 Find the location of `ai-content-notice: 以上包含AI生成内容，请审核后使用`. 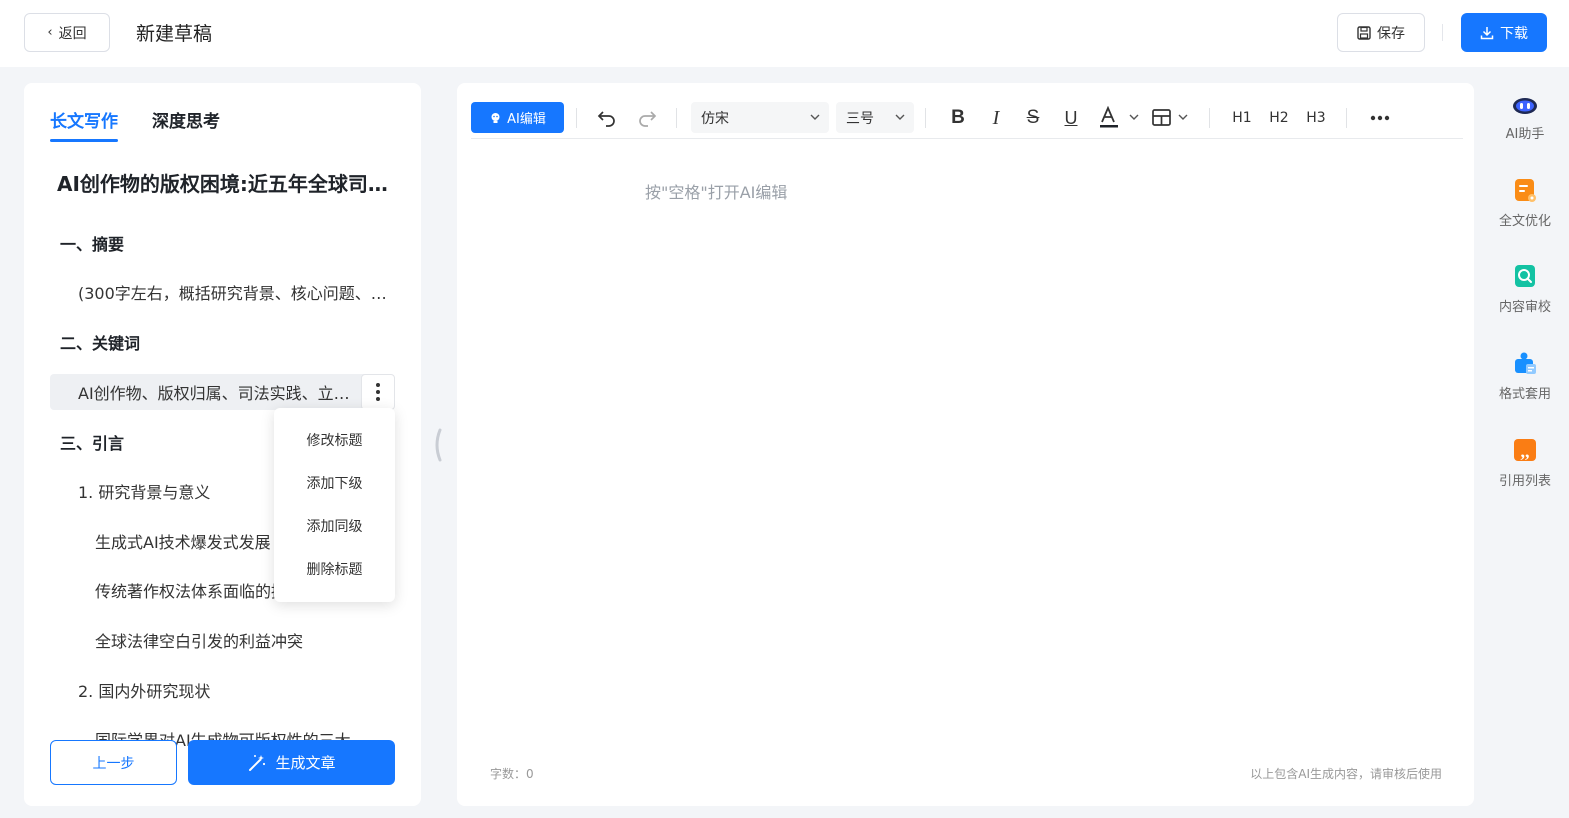

ai-content-notice: 以上包含AI生成内容，请审核后使用 is located at coordinates (1346, 774).